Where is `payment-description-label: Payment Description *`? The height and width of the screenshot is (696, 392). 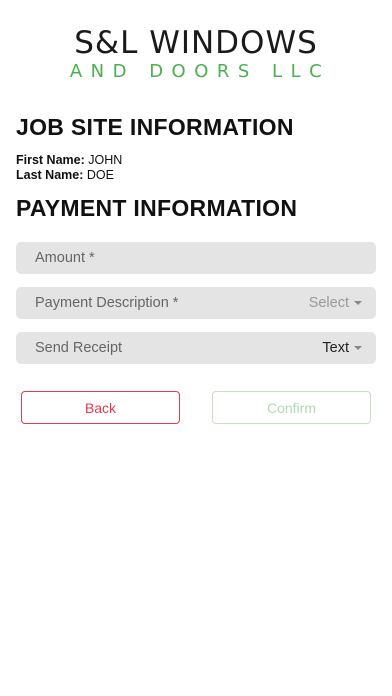 payment-description-label: Payment Description * is located at coordinates (107, 303).